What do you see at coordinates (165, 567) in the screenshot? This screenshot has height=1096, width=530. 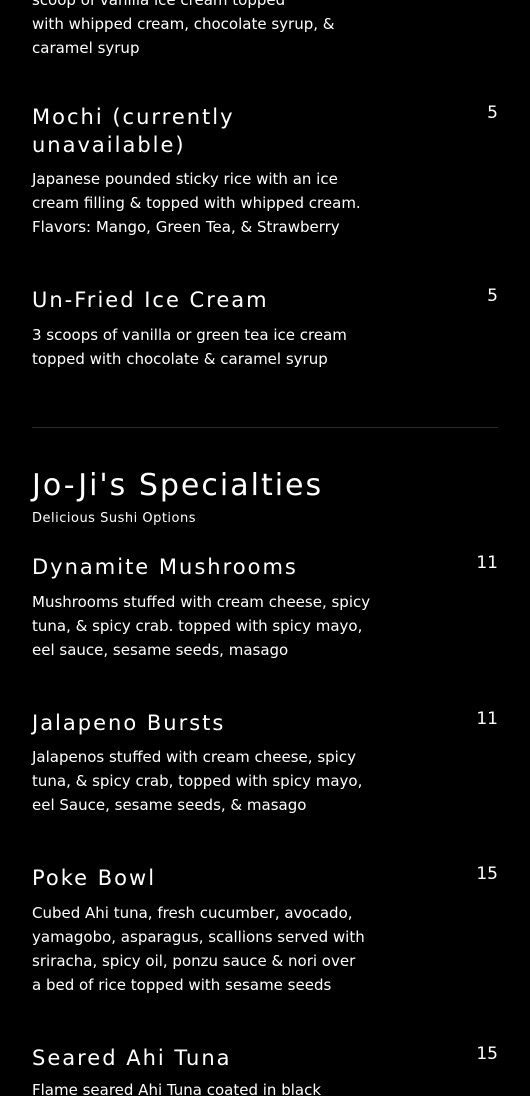 I see `menu-item-name: Dynamite Mushrooms` at bounding box center [165, 567].